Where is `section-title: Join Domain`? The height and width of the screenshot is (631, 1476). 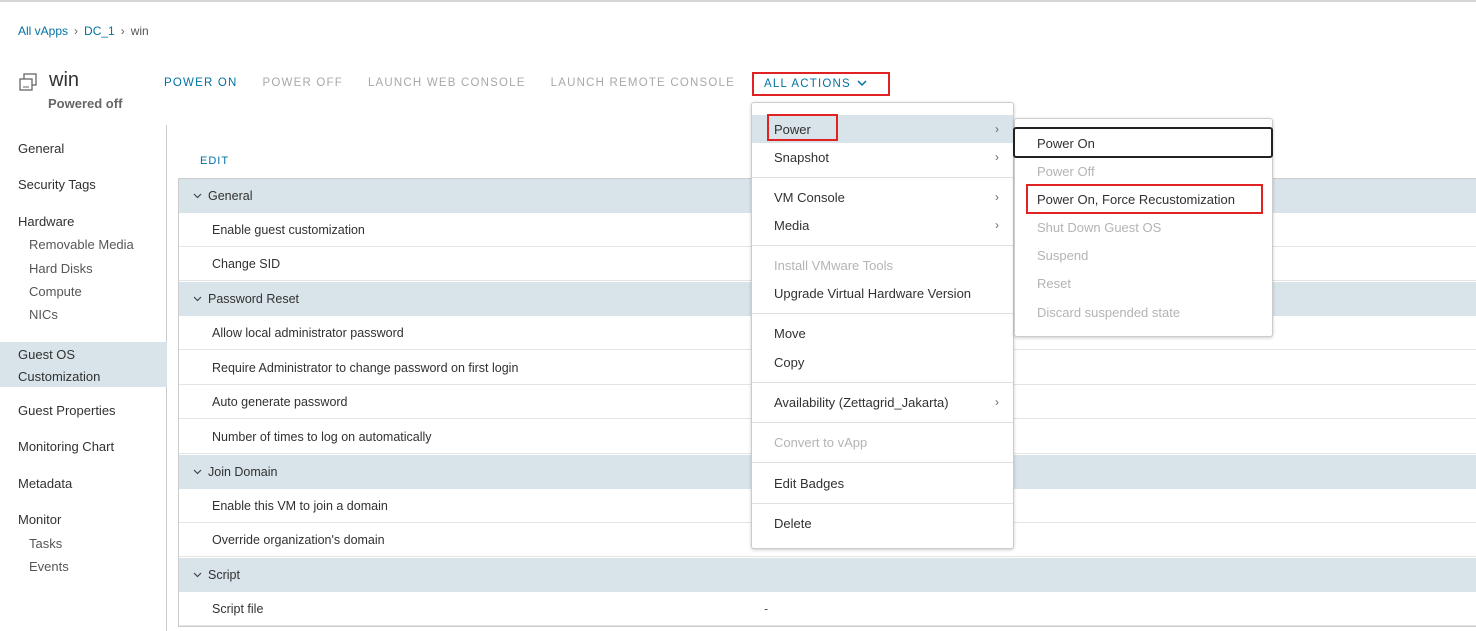 section-title: Join Domain is located at coordinates (243, 472).